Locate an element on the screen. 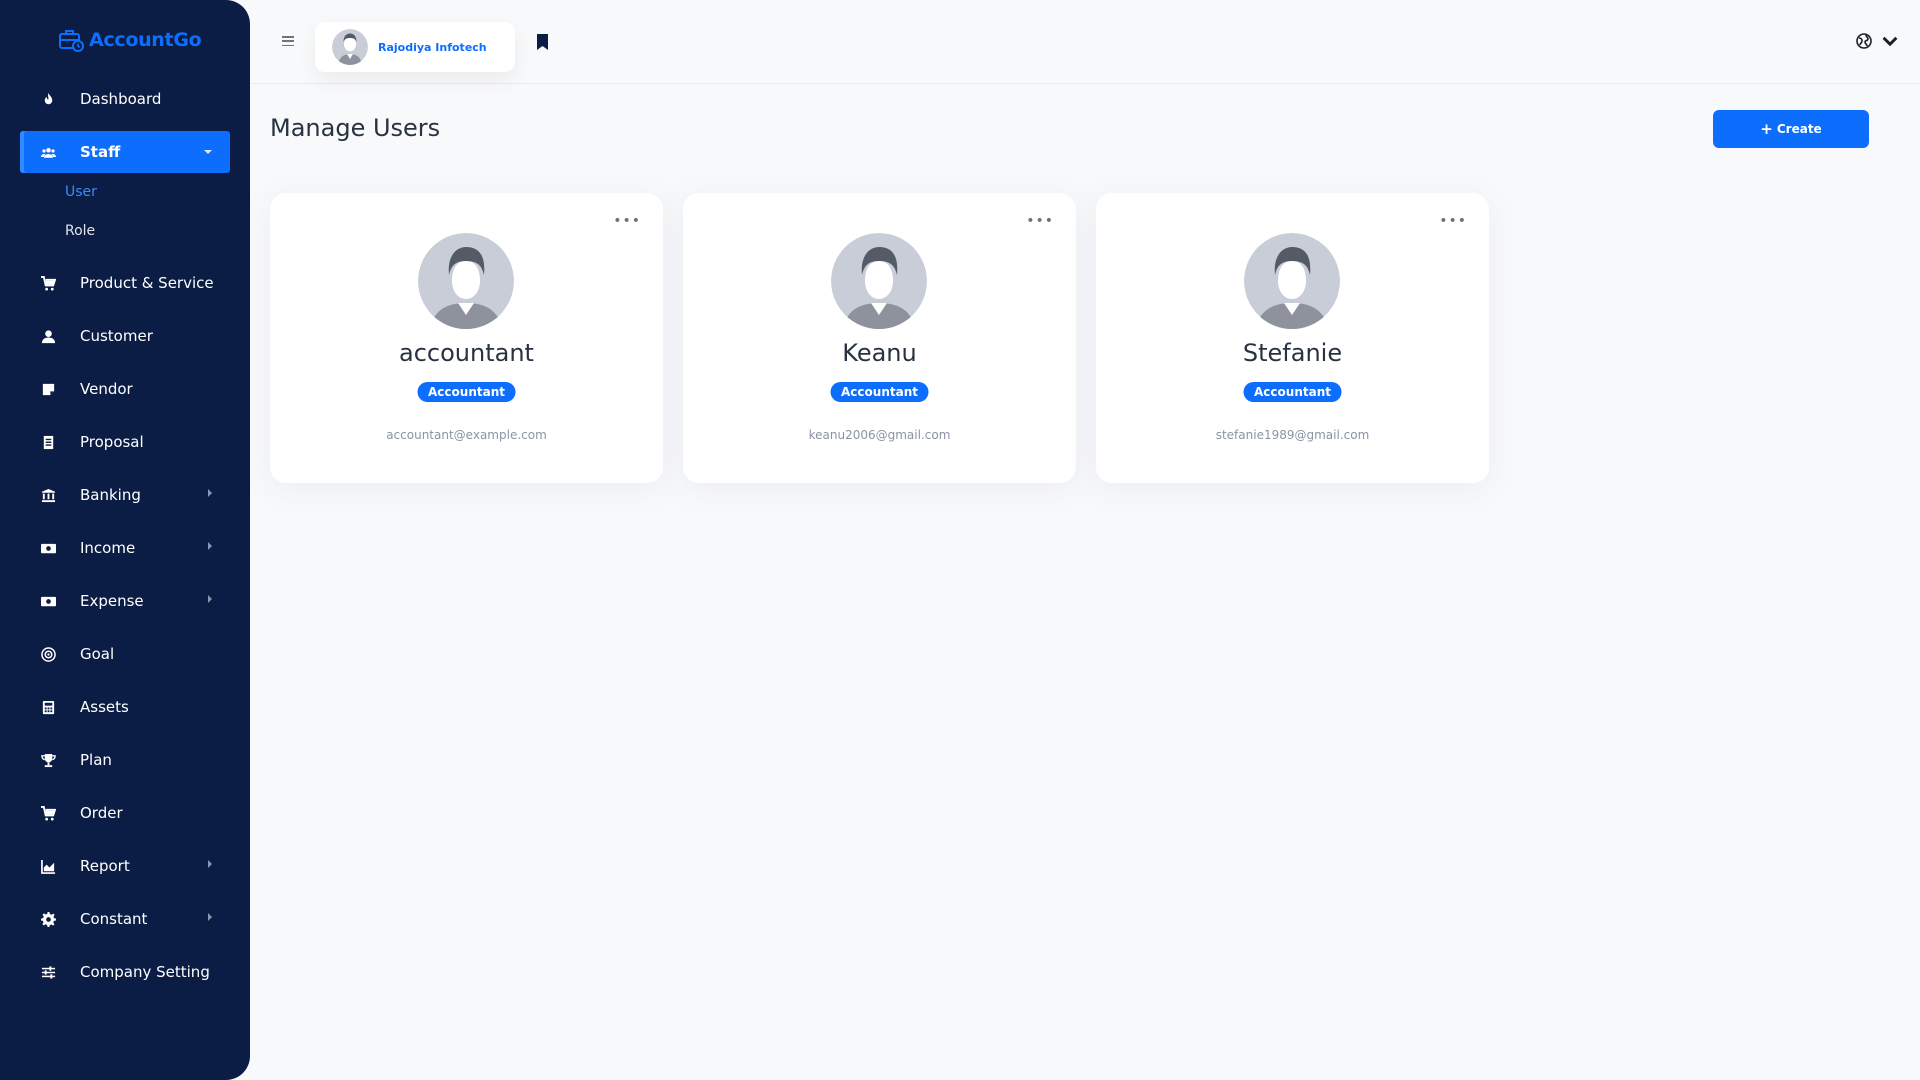 The width and height of the screenshot is (1920, 1080). sidebar-item-label: Income is located at coordinates (108, 548).